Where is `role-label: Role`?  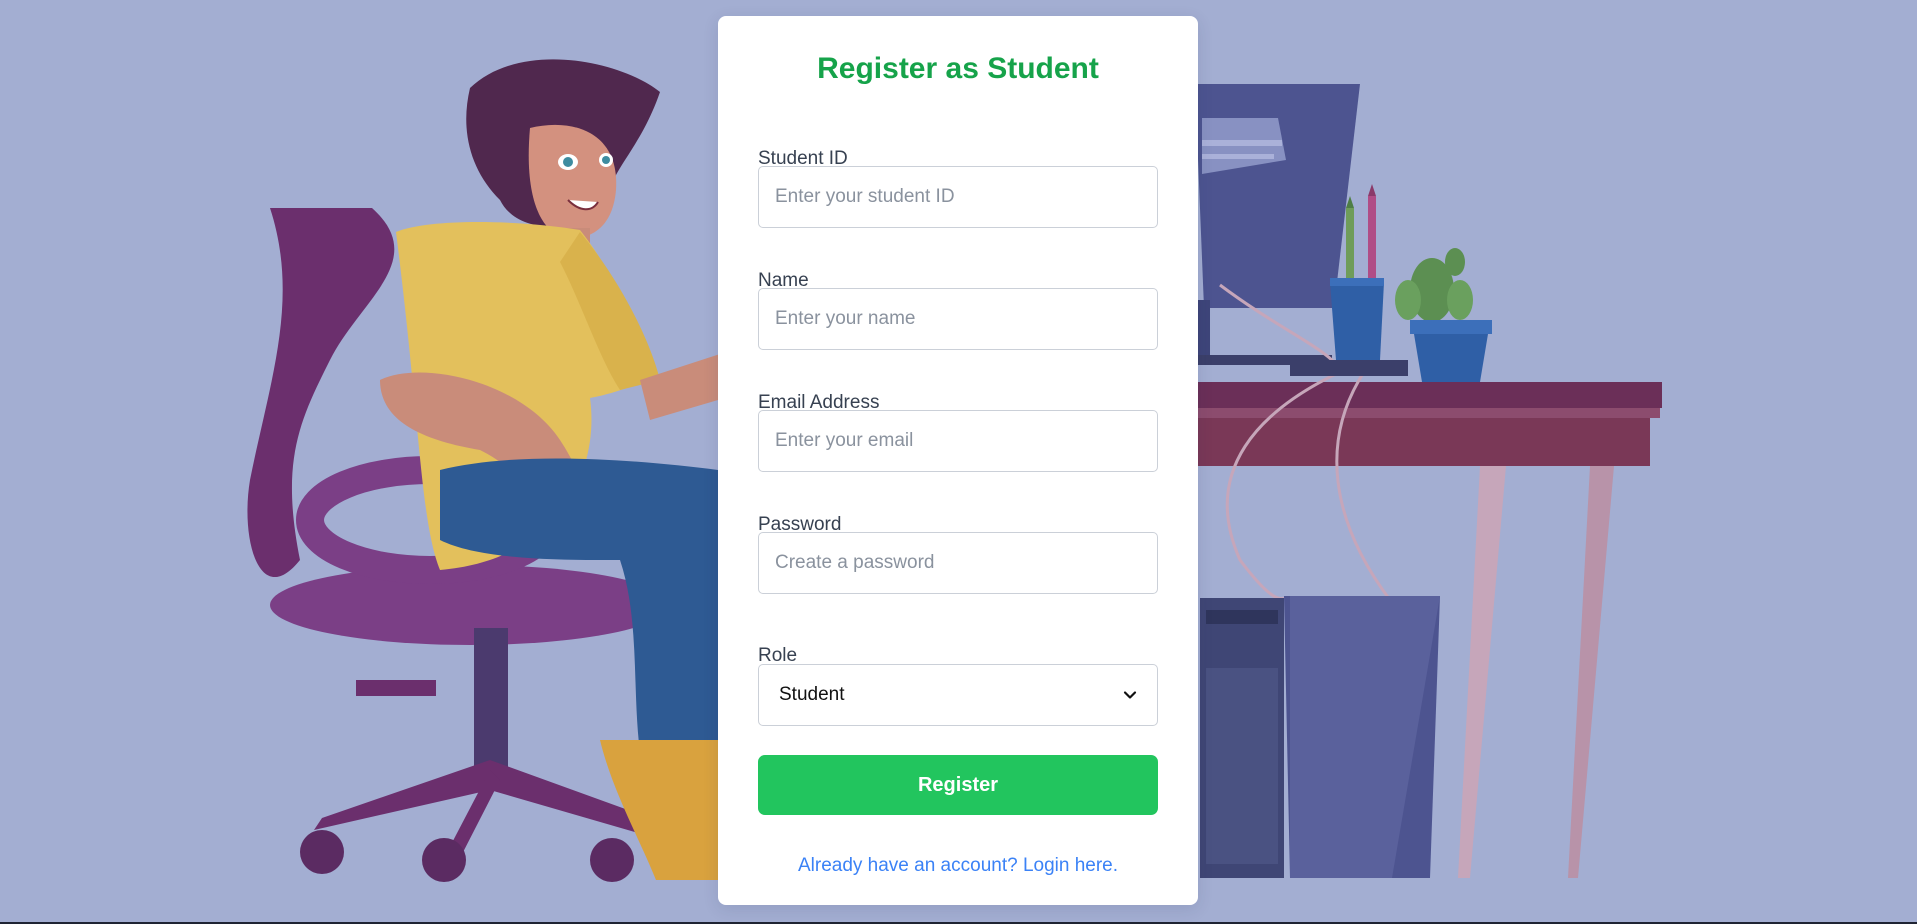
role-label: Role is located at coordinates (778, 655).